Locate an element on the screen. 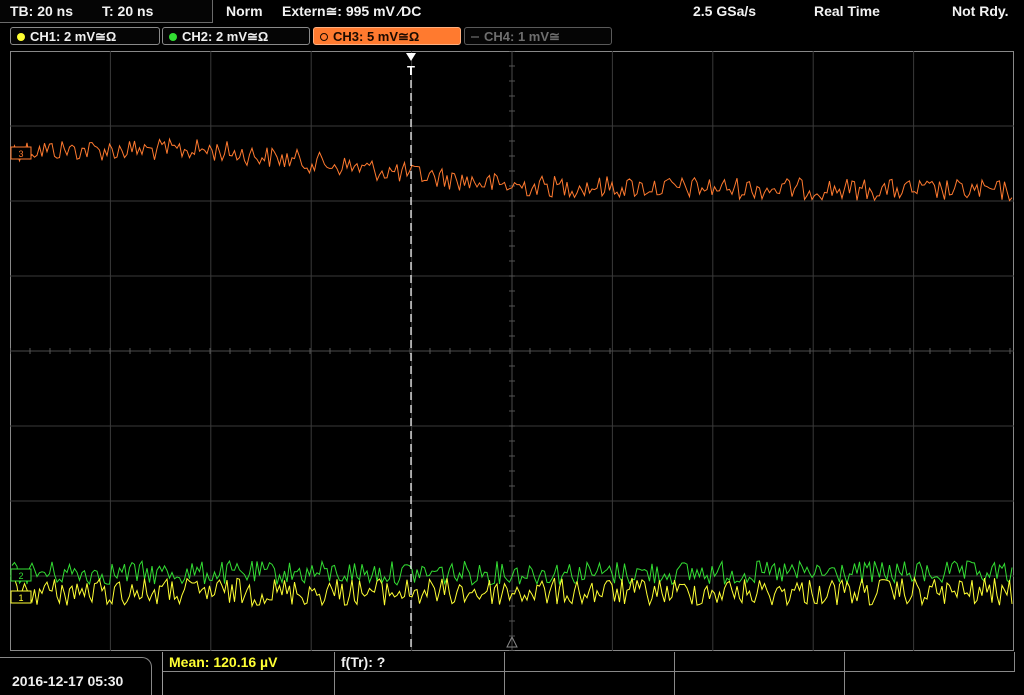 This screenshot has width=1024, height=695. channel-1-tab: CH1: 2 mV≅Ω is located at coordinates (85, 36).